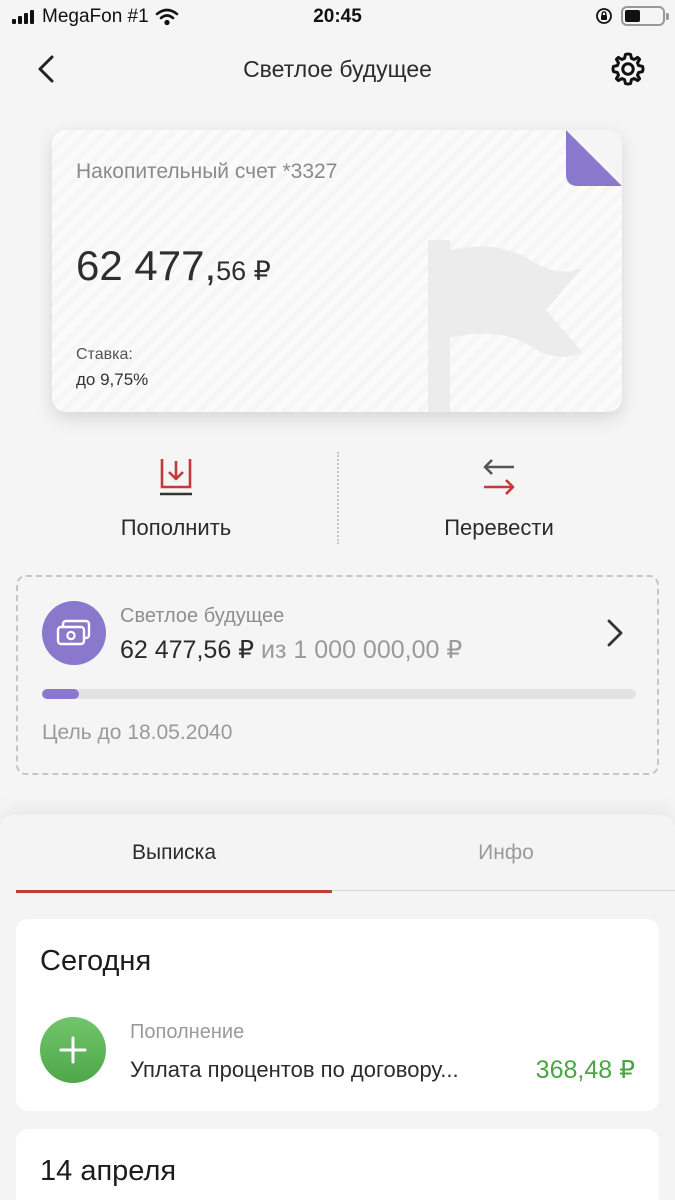 Image resolution: width=675 pixels, height=1200 pixels. I want to click on transfer-label: Перевести, so click(499, 527).